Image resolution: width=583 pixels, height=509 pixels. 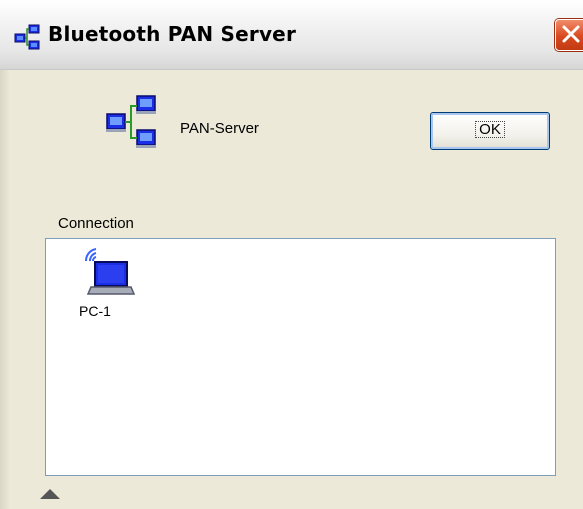 I want to click on close-icon, so click(x=571, y=34).